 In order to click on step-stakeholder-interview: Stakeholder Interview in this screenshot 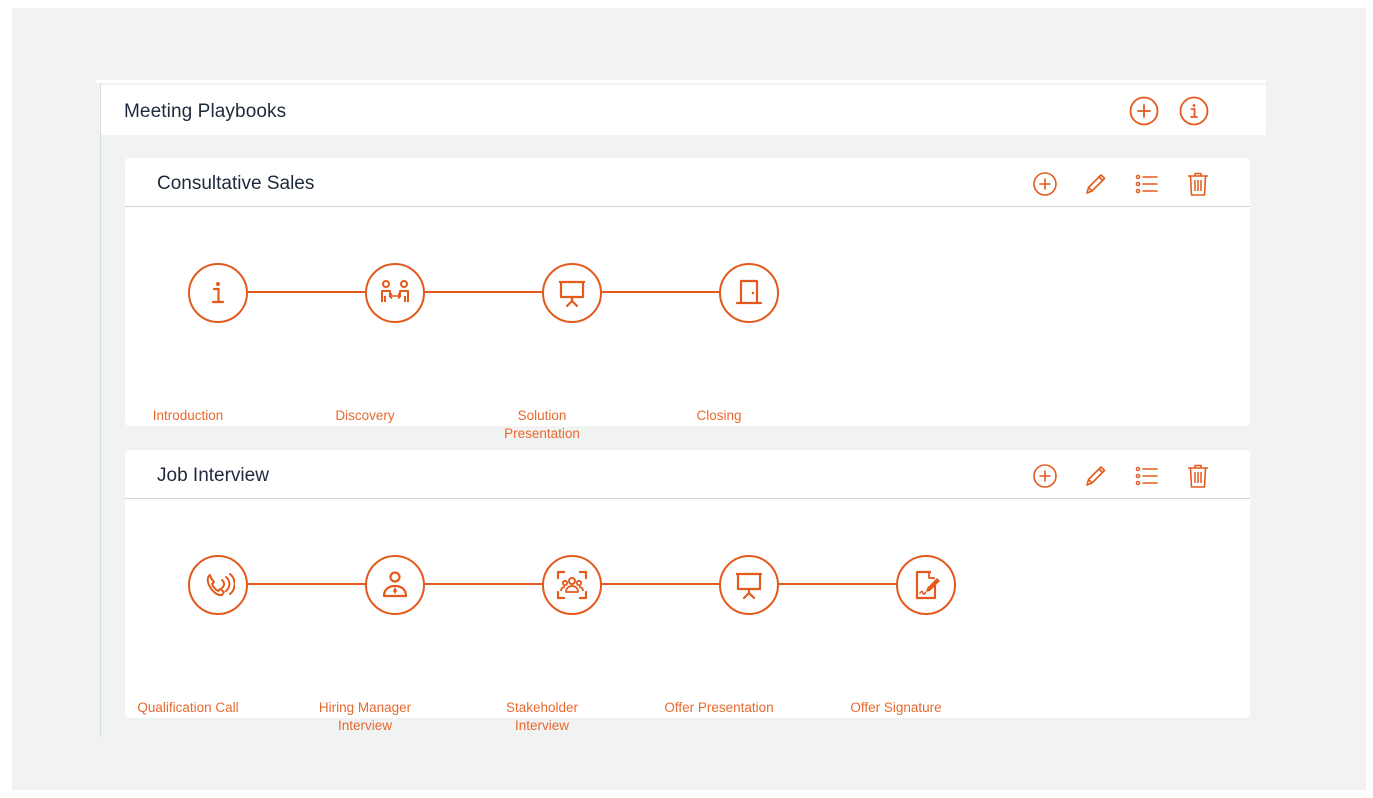, I will do `click(554, 644)`.